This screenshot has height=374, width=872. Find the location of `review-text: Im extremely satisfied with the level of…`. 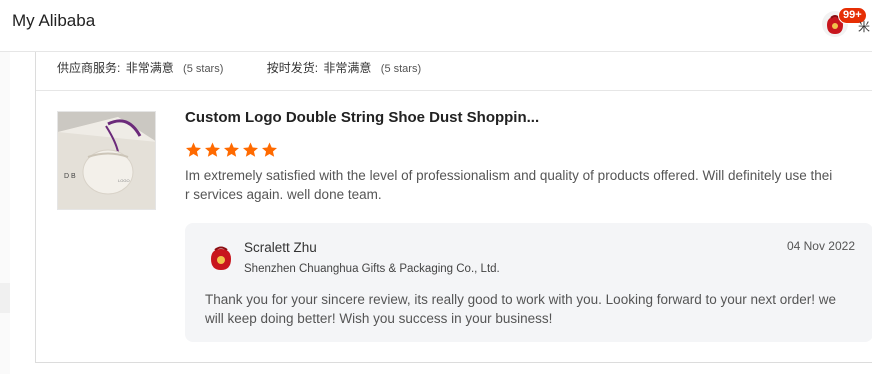

review-text: Im extremely satisfied with the level of… is located at coordinates (509, 185).